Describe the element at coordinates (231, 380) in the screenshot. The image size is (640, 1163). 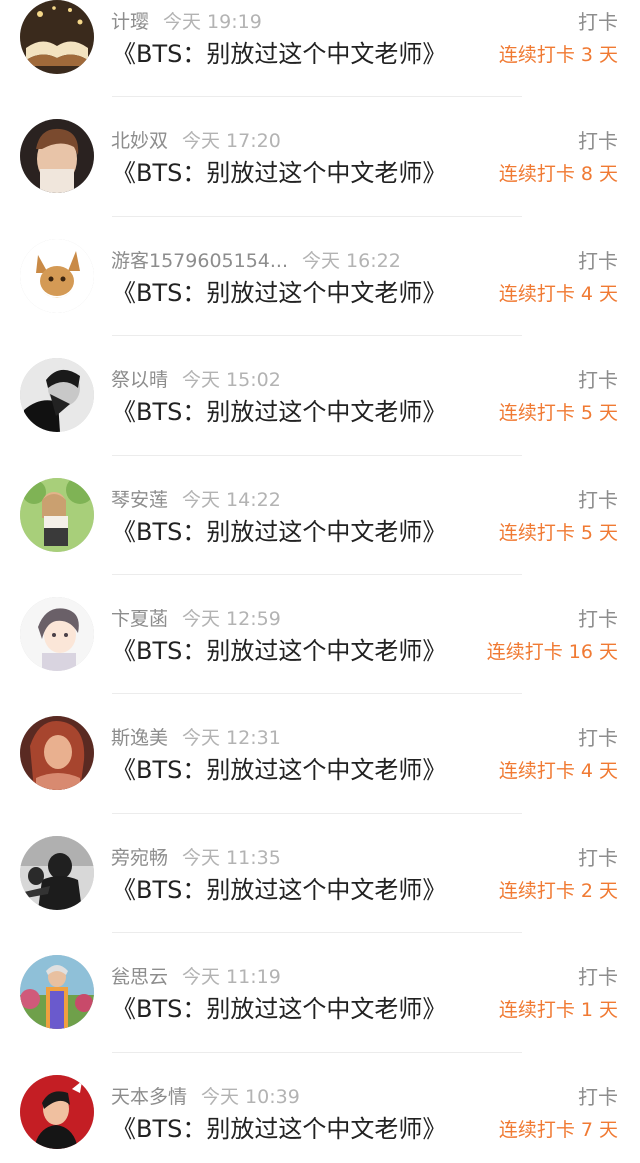
I see `timestamp: 今天 15:02` at that location.